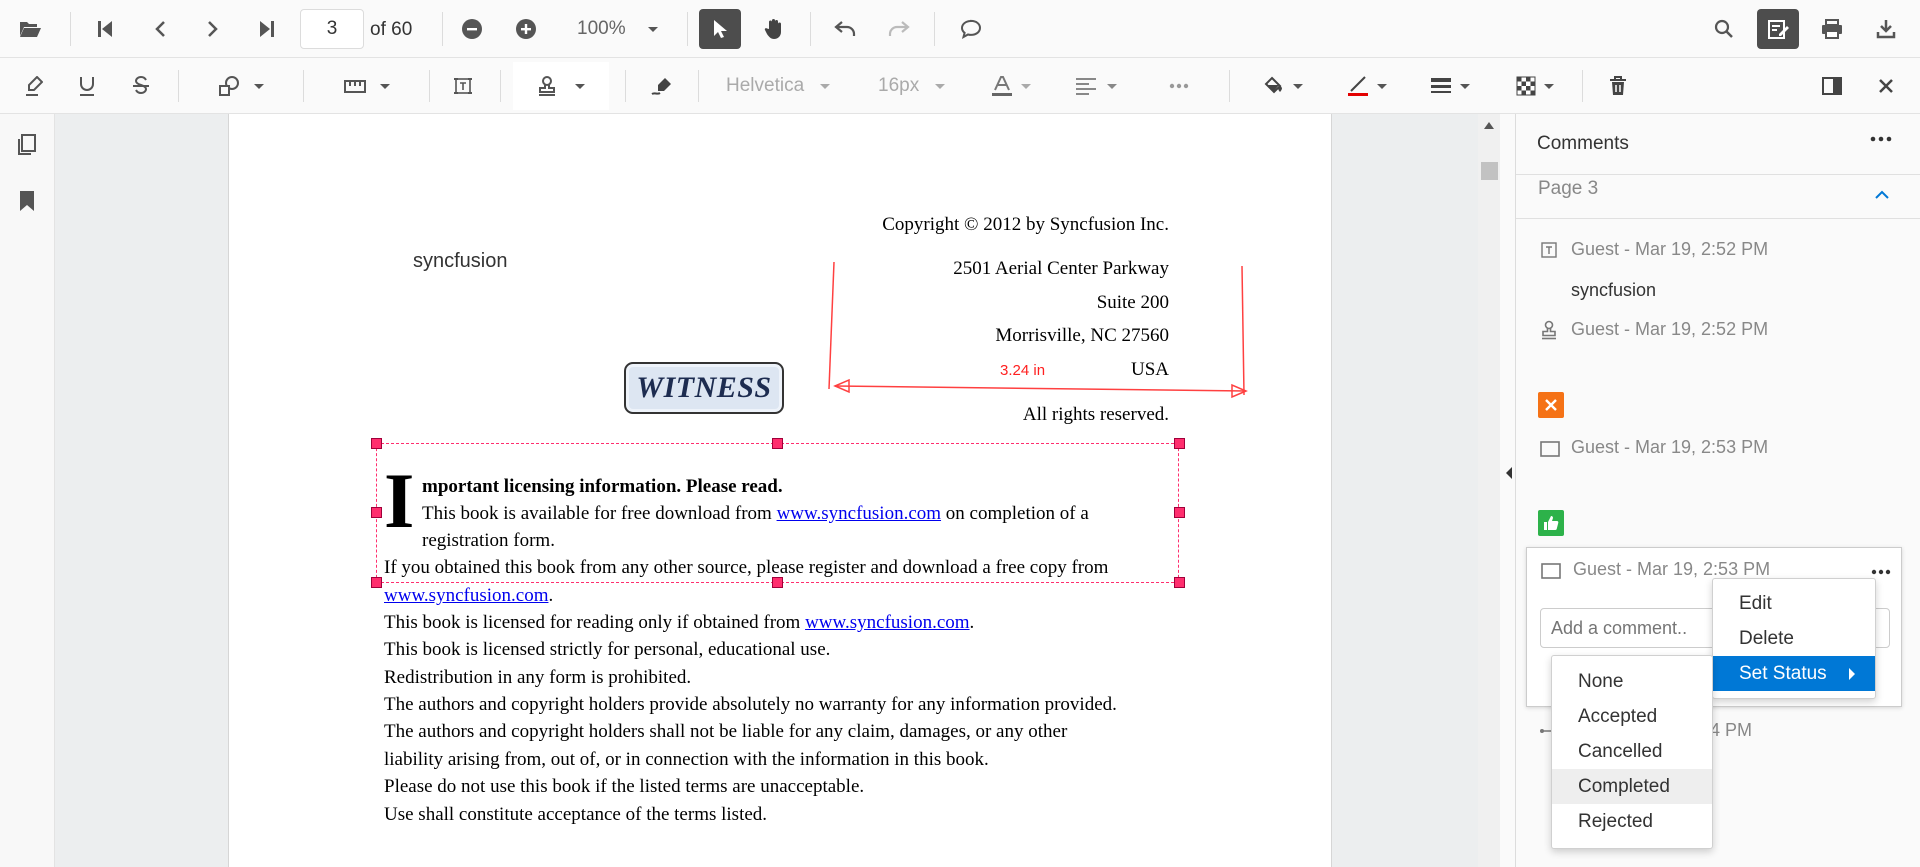 This screenshot has height=867, width=1920. Describe the element at coordinates (27, 490) in the screenshot. I see `left-navigation-pane` at that location.